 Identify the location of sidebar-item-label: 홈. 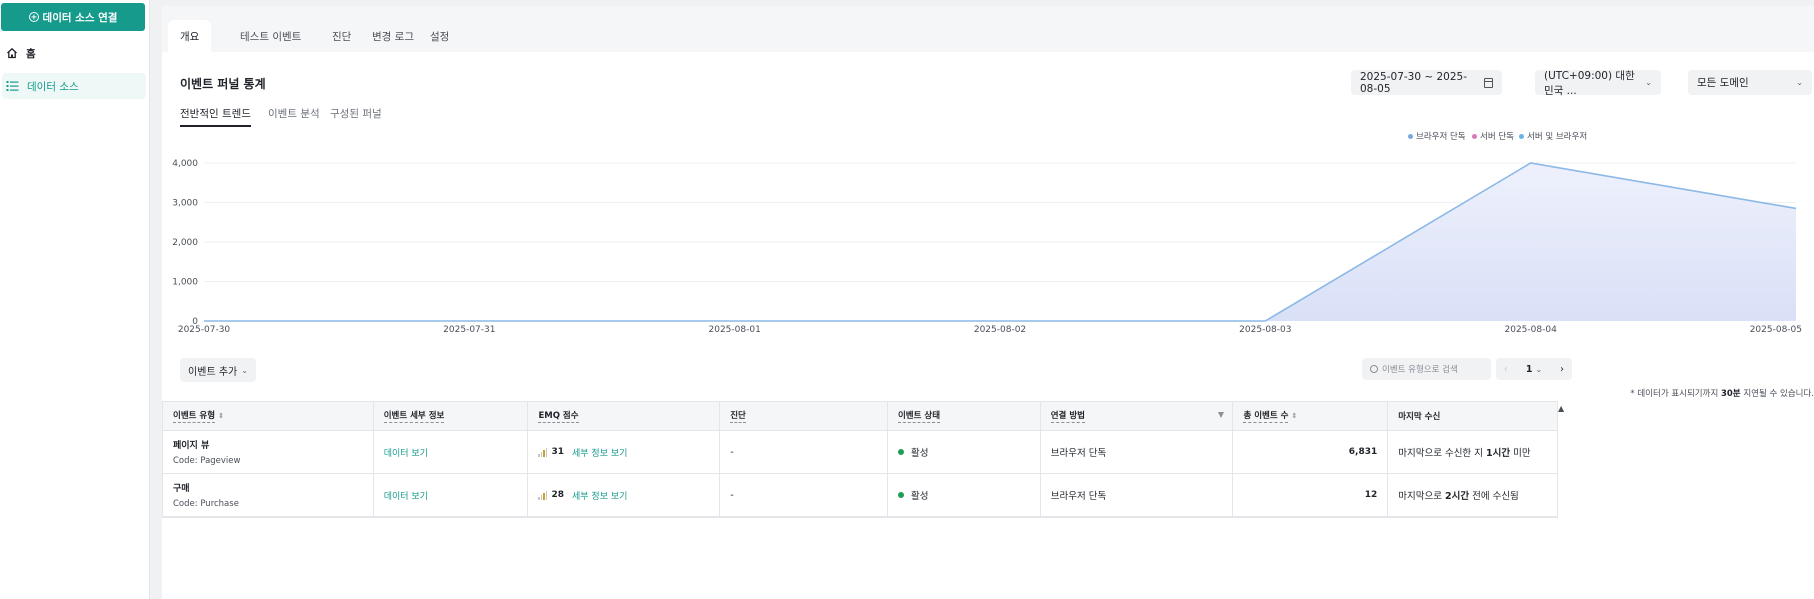
(31, 53).